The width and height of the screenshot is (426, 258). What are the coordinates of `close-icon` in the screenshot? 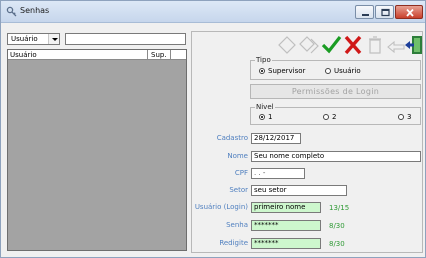 It's located at (410, 12).